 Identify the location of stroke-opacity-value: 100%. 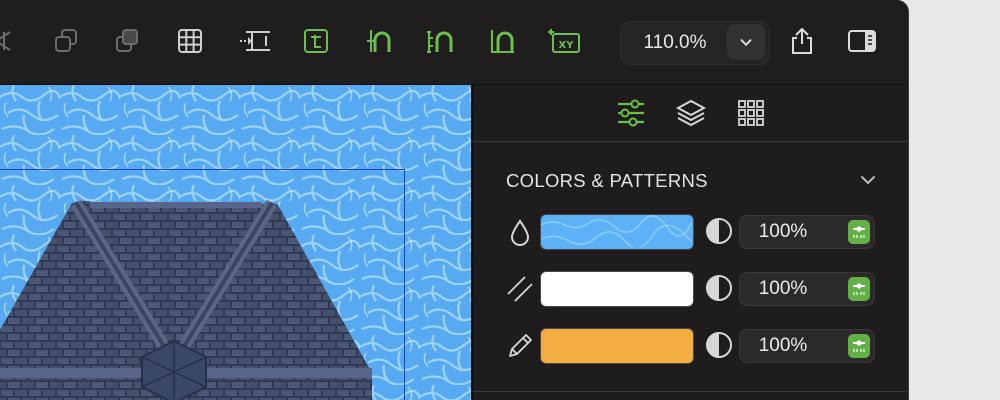
(783, 346).